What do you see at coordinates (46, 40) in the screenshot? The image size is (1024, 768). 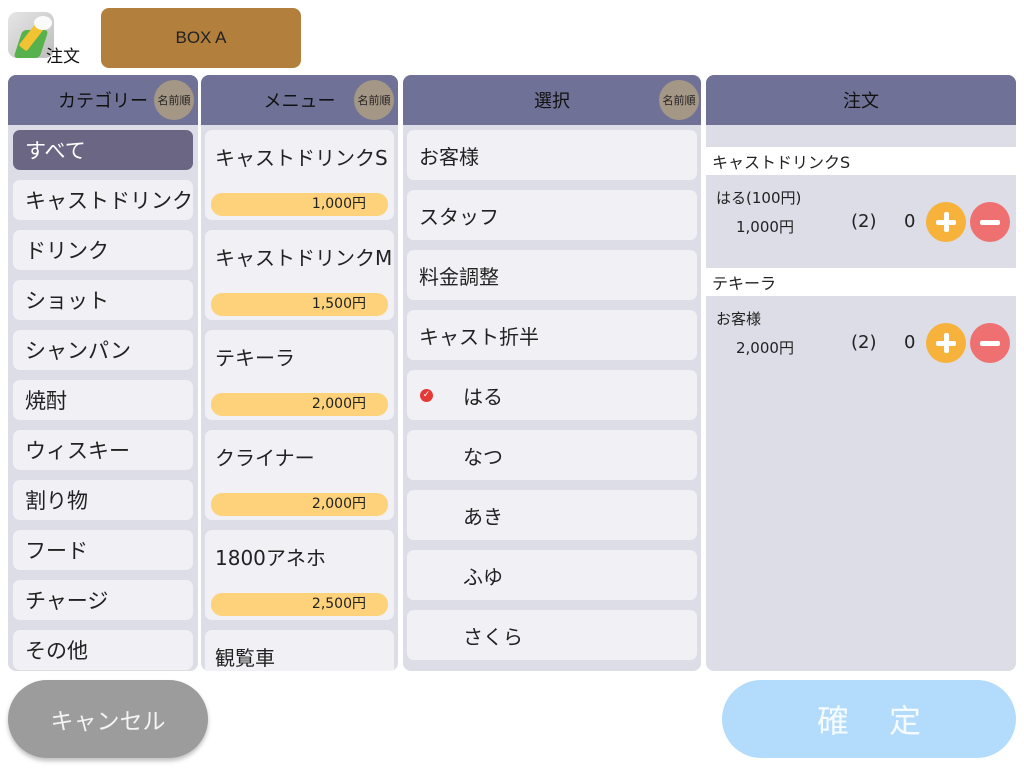 I see `app-icon: 注文` at bounding box center [46, 40].